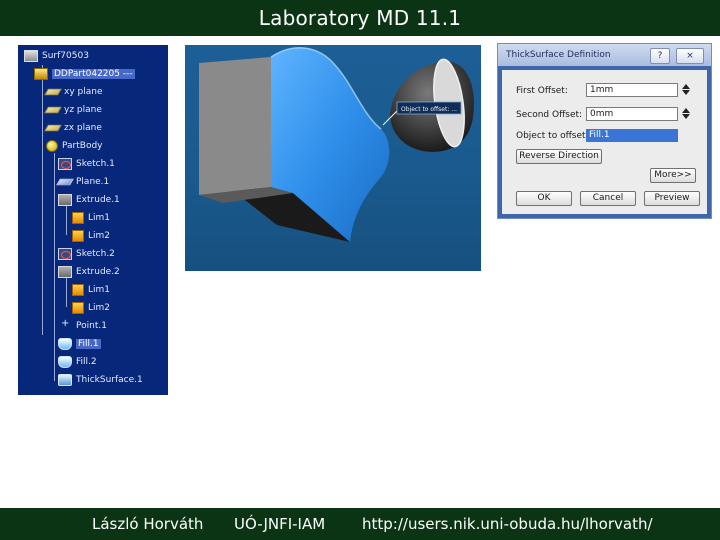 The width and height of the screenshot is (720, 540). What do you see at coordinates (552, 136) in the screenshot?
I see `object-to-offset-label: Object to offset:` at bounding box center [552, 136].